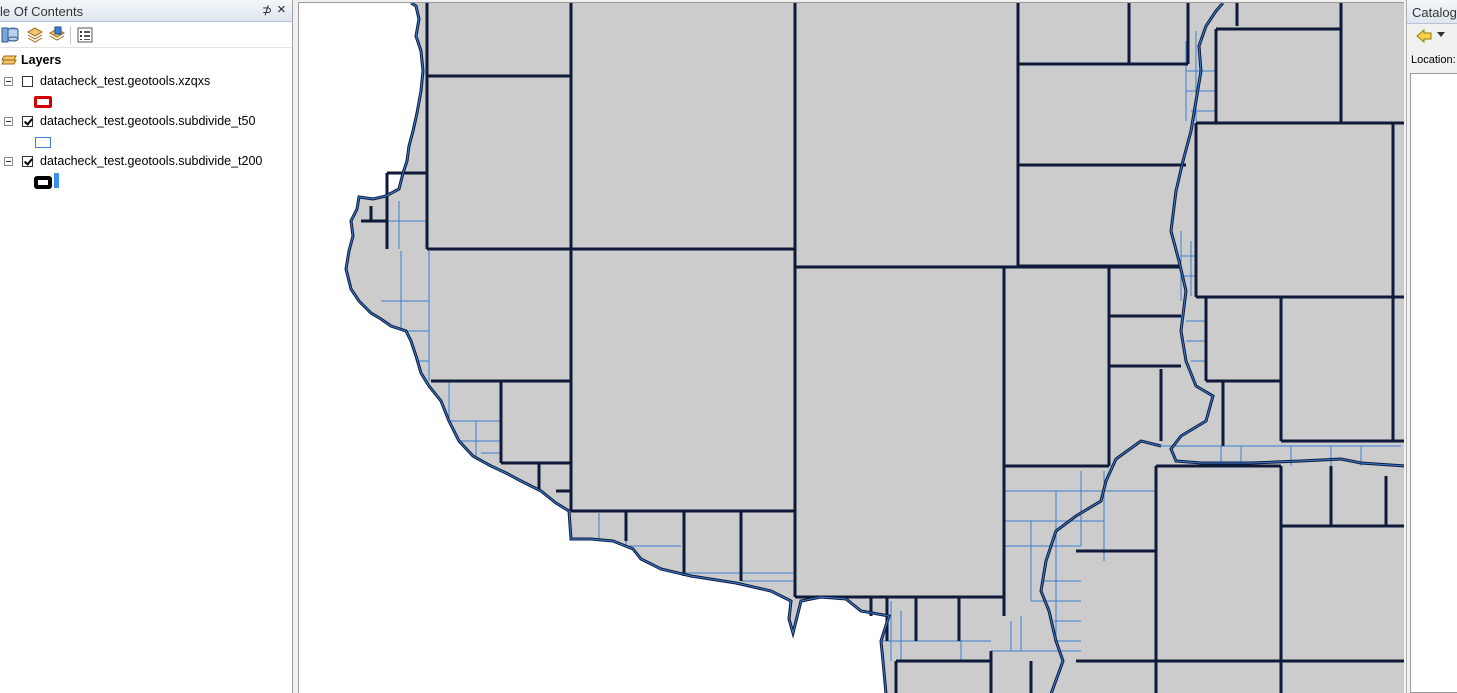 This screenshot has height=693, width=1457. What do you see at coordinates (41, 60) in the screenshot?
I see `layers-root-label: Layers` at bounding box center [41, 60].